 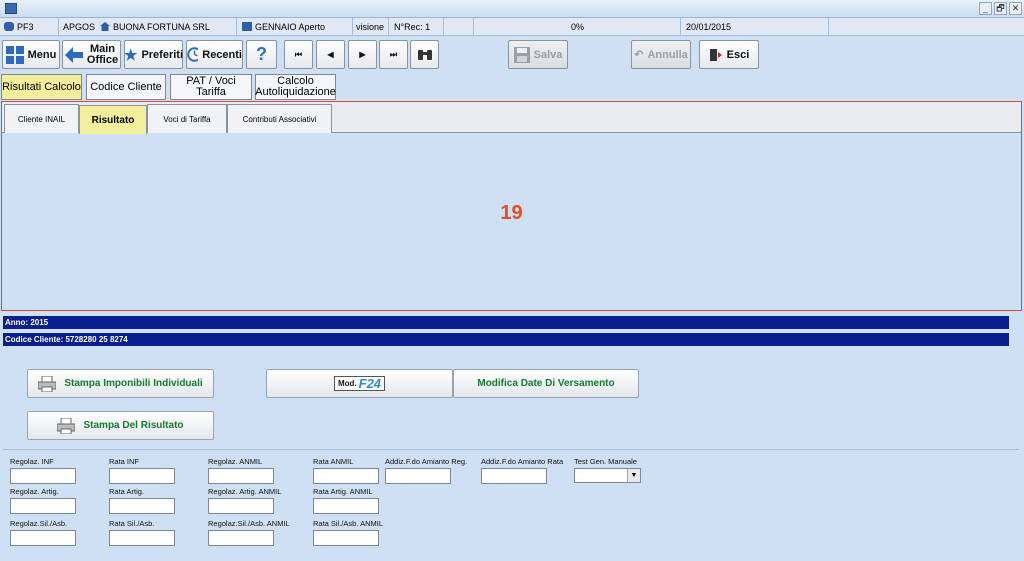 What do you see at coordinates (514, 476) in the screenshot?
I see `input-addiz-rata` at bounding box center [514, 476].